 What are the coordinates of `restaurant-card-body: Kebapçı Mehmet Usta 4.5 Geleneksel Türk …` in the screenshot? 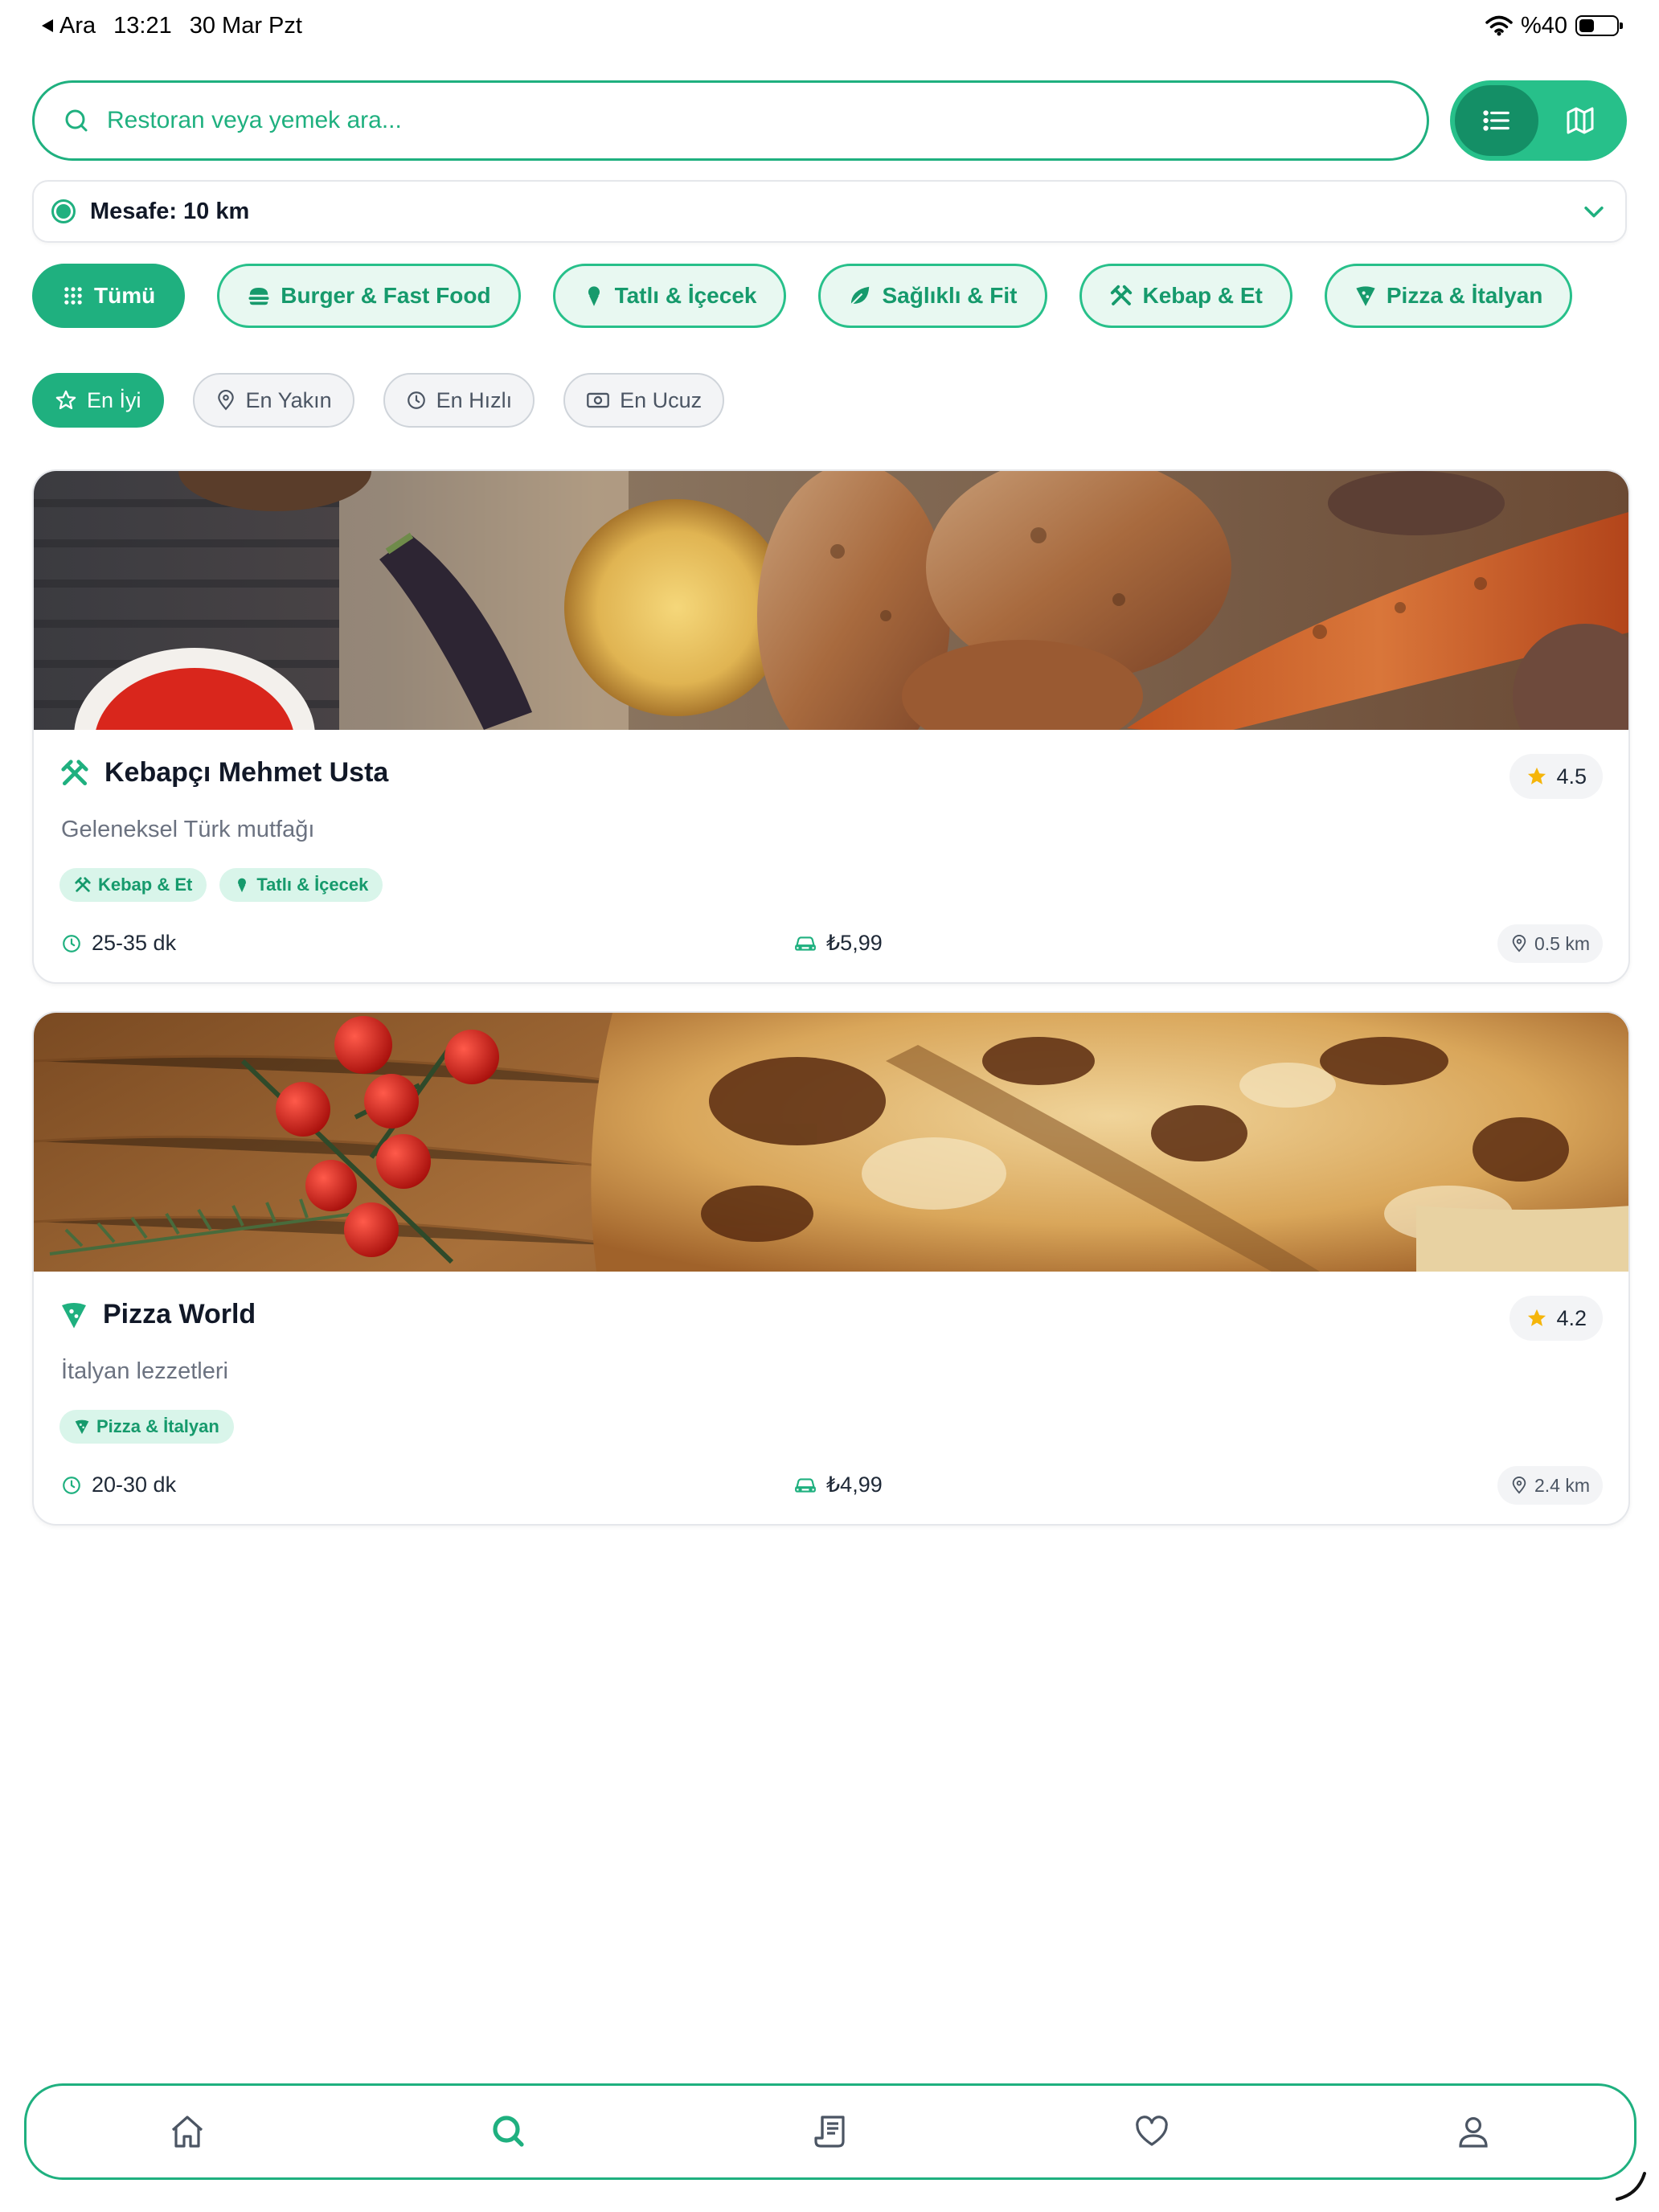 It's located at (831, 856).